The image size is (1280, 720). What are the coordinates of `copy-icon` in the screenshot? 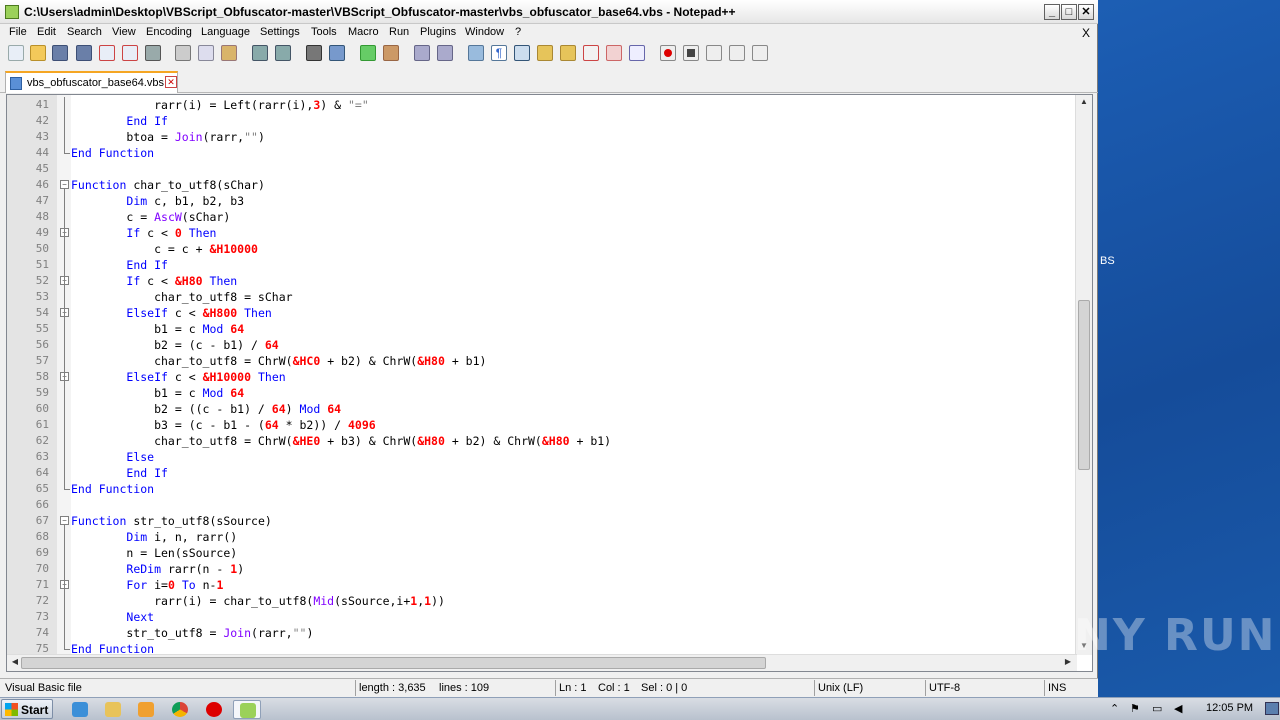 It's located at (206, 53).